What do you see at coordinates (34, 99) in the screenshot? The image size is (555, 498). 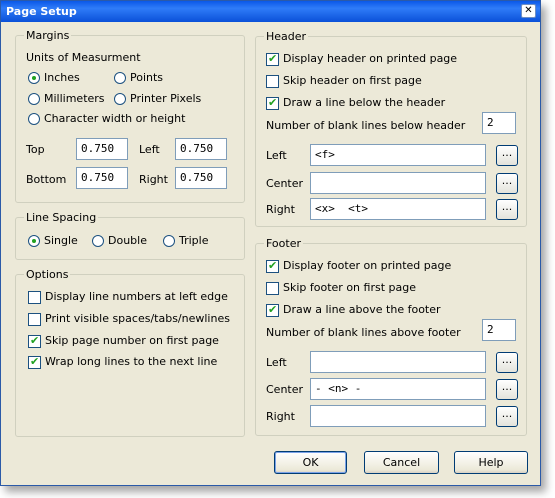 I see `radio-millimeters` at bounding box center [34, 99].